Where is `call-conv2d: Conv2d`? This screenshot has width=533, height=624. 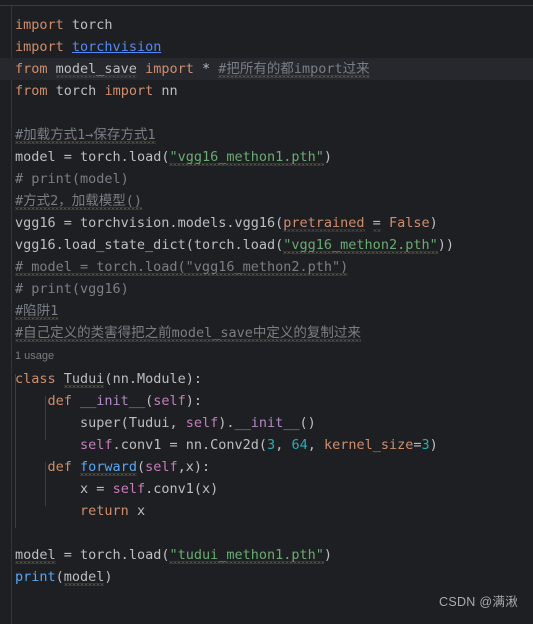 call-conv2d: Conv2d is located at coordinates (234, 445).